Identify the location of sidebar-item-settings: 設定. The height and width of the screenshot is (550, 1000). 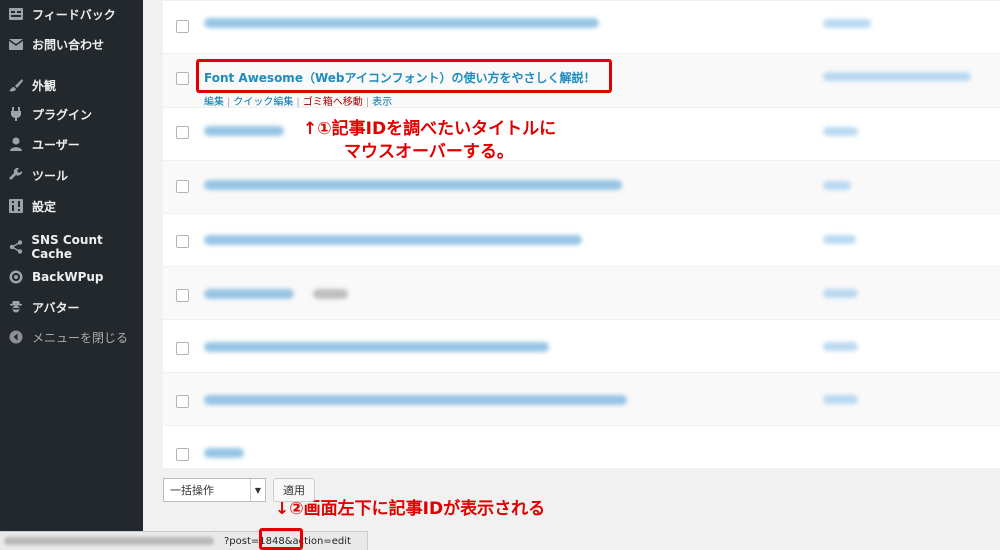
(71, 206).